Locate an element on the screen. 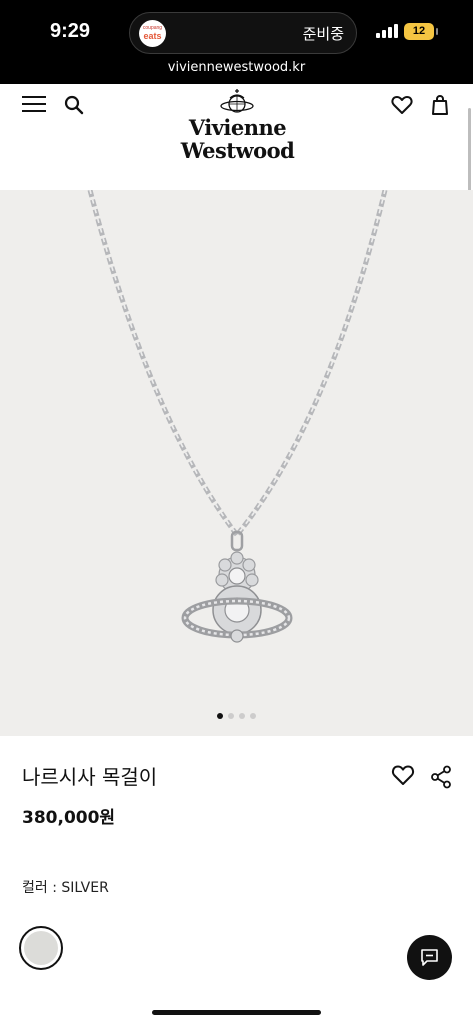 Image resolution: width=473 pixels, height=1024 pixels. battery-icon: 12 is located at coordinates (421, 31).